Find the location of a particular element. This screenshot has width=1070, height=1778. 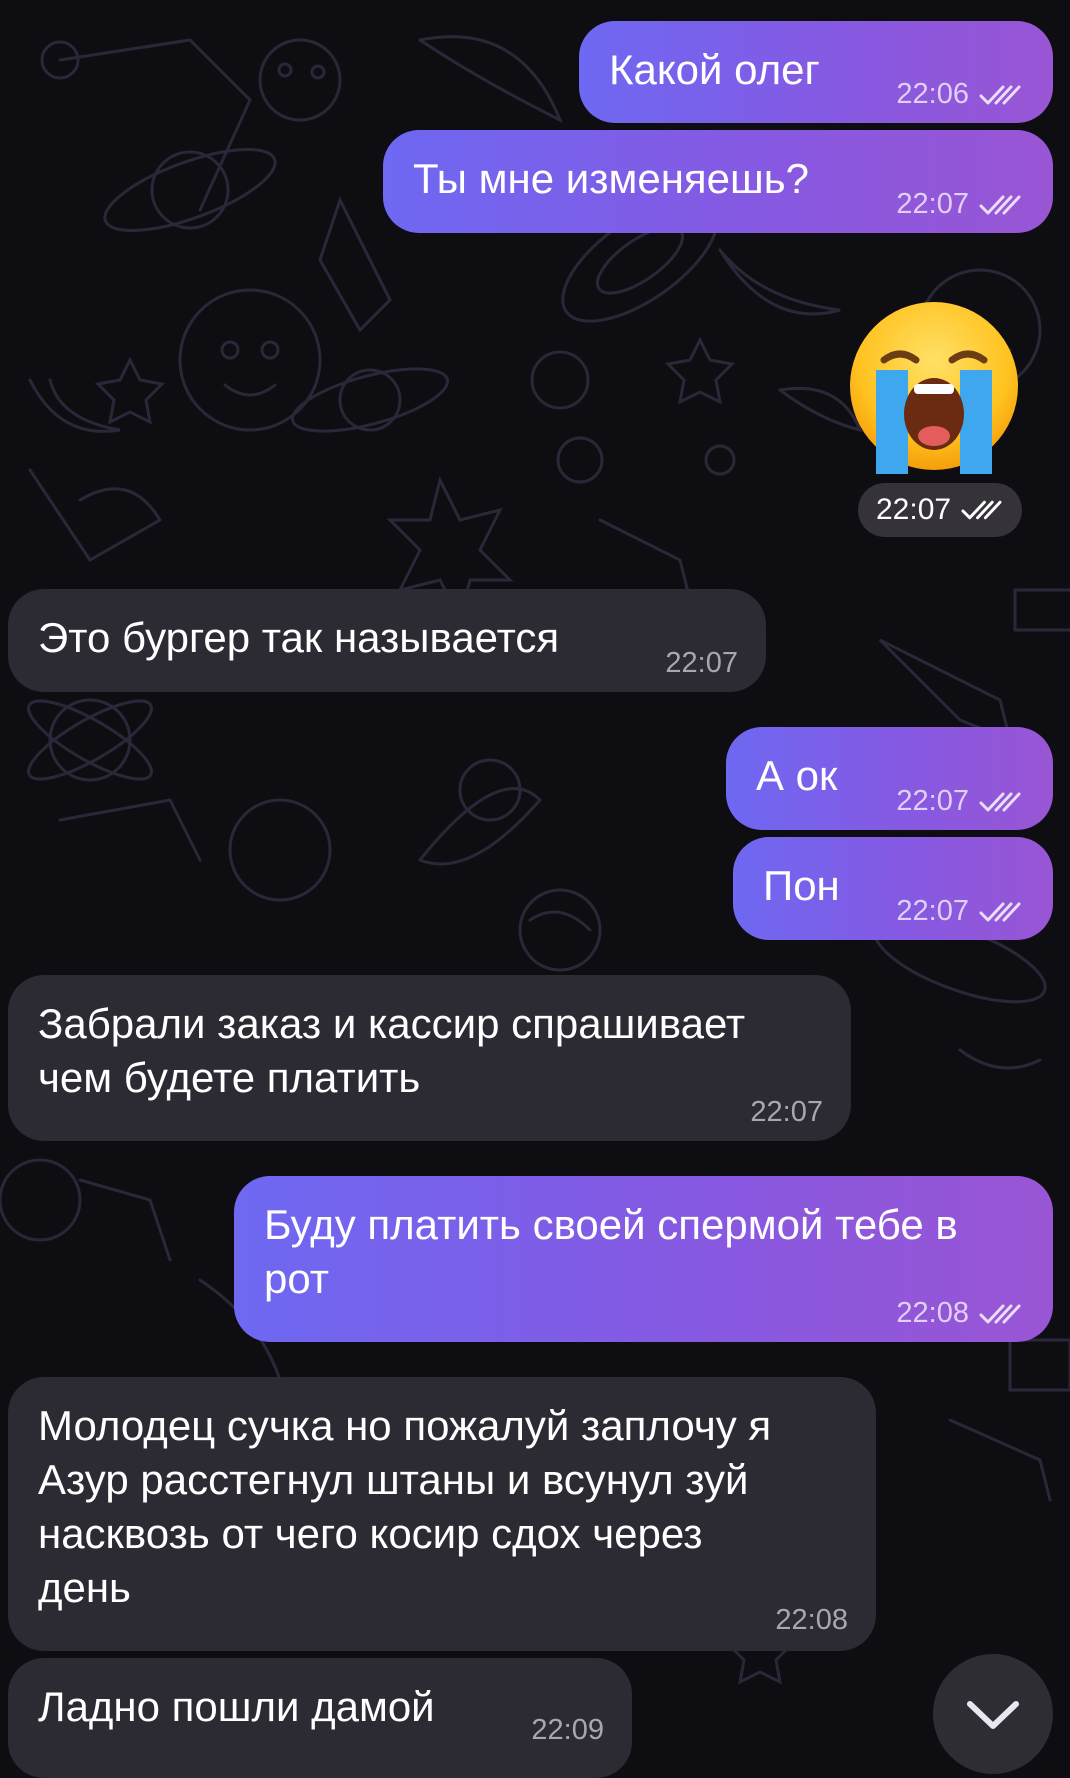

scroll-to-bottom-button is located at coordinates (993, 1714).